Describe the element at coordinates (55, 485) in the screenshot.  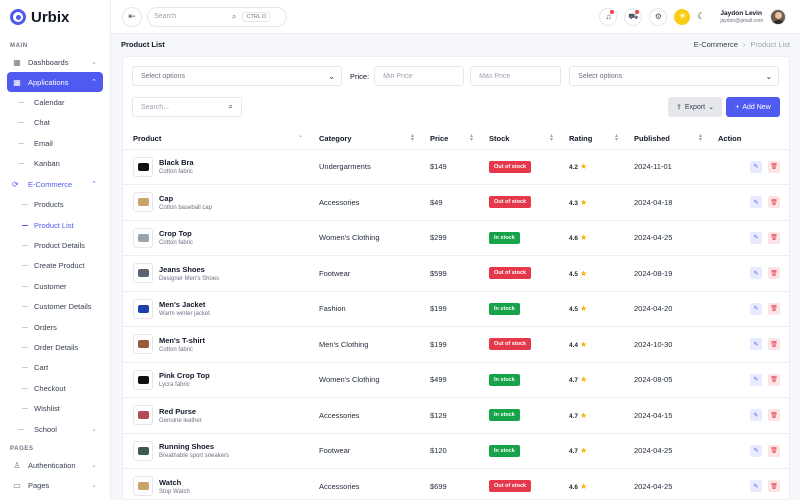
I see `sidebar-item-pages: ▭ Pages ⌄` at that location.